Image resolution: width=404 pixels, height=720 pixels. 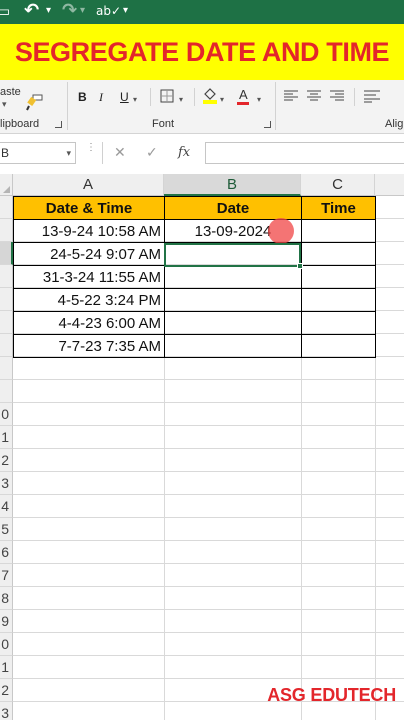 I want to click on borders-icon, so click(x=167, y=96).